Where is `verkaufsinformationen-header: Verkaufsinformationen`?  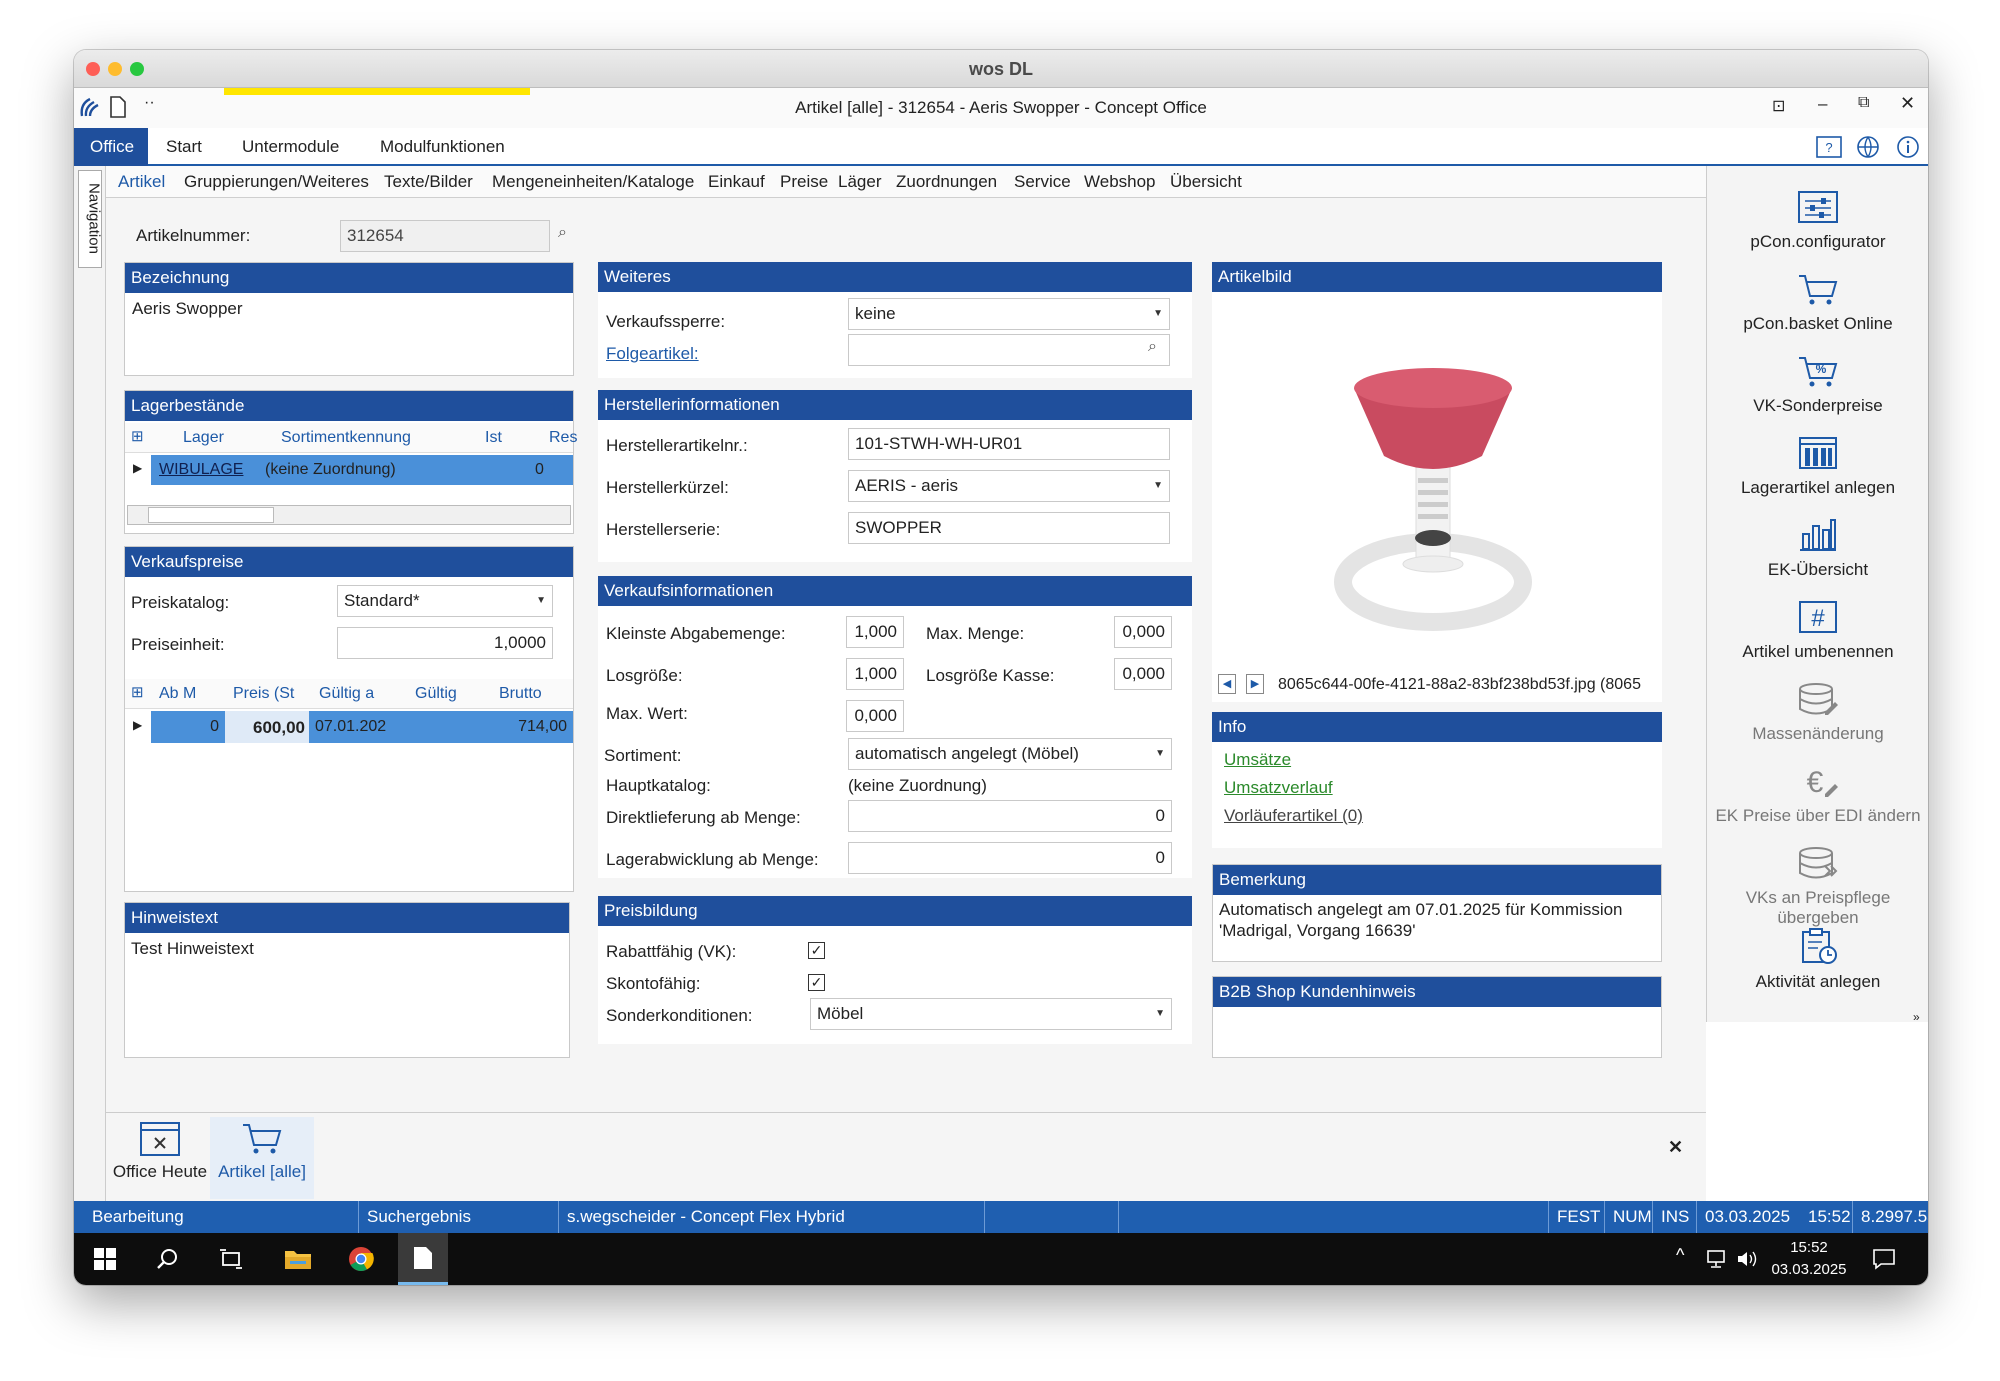 verkaufsinformationen-header: Verkaufsinformationen is located at coordinates (895, 591).